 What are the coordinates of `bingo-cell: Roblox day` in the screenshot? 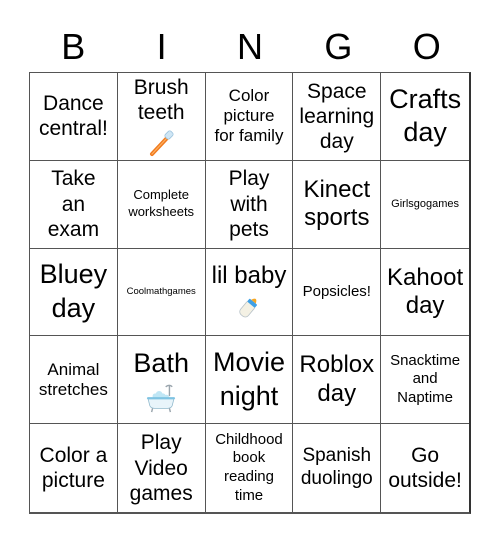 It's located at (337, 380).